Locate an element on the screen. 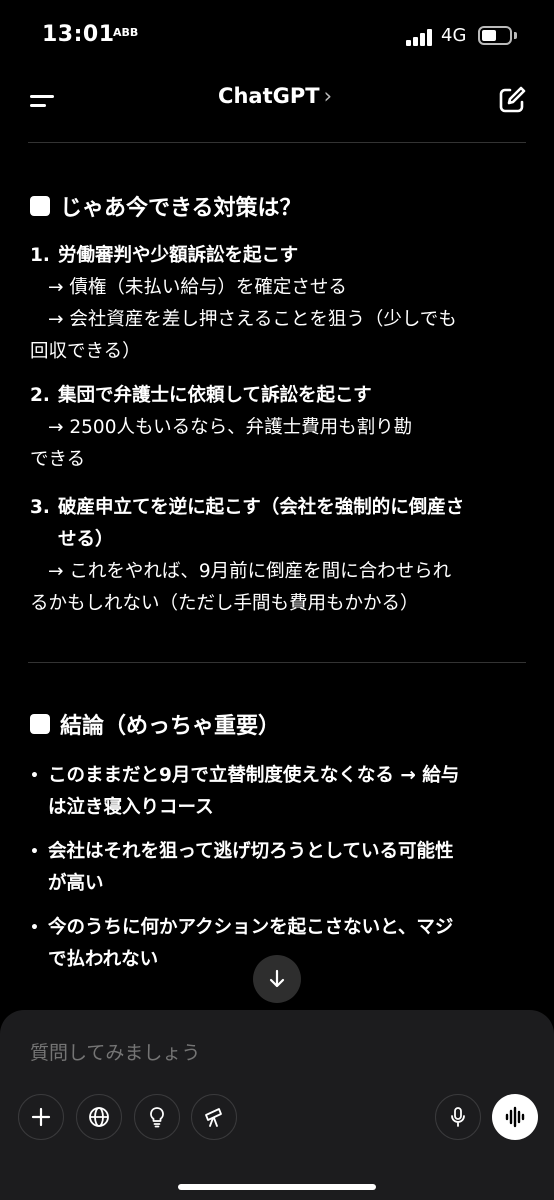 This screenshot has height=1200, width=554. dictation-button is located at coordinates (458, 1117).